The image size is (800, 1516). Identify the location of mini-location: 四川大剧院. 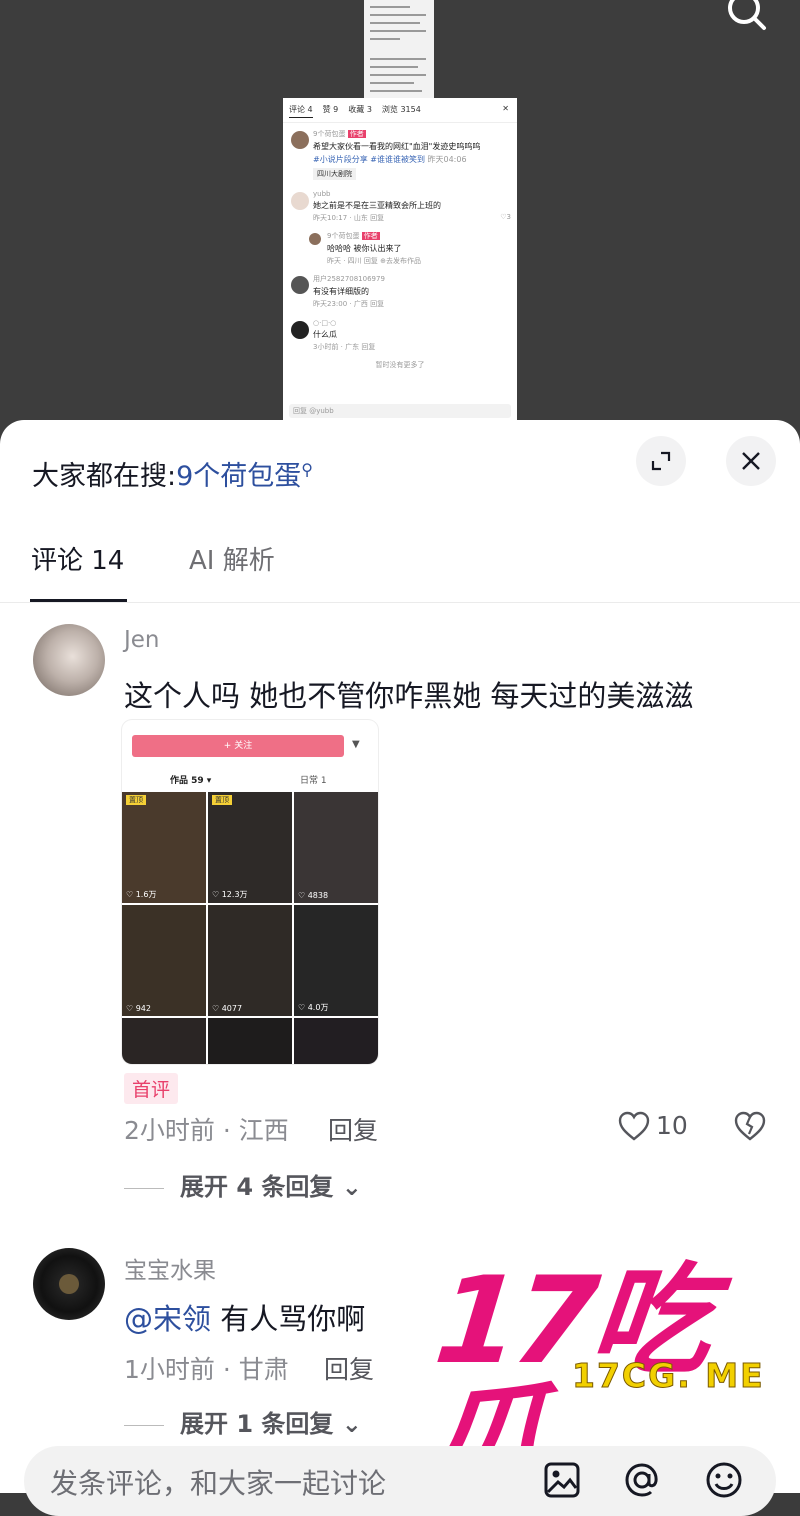
(334, 174).